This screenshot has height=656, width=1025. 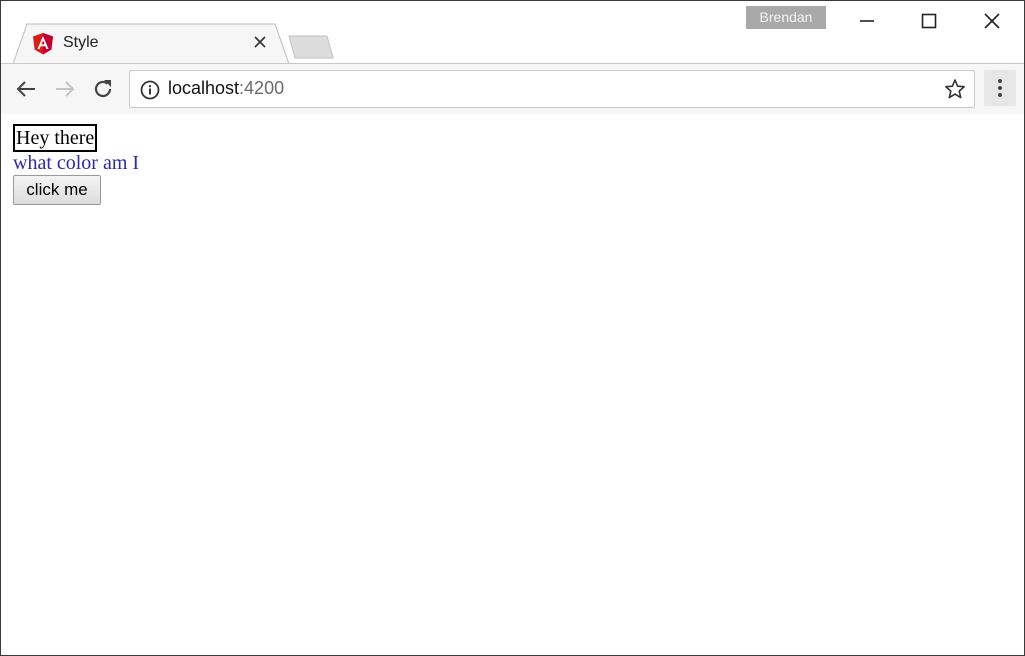 I want to click on maximize-icon, so click(x=929, y=21).